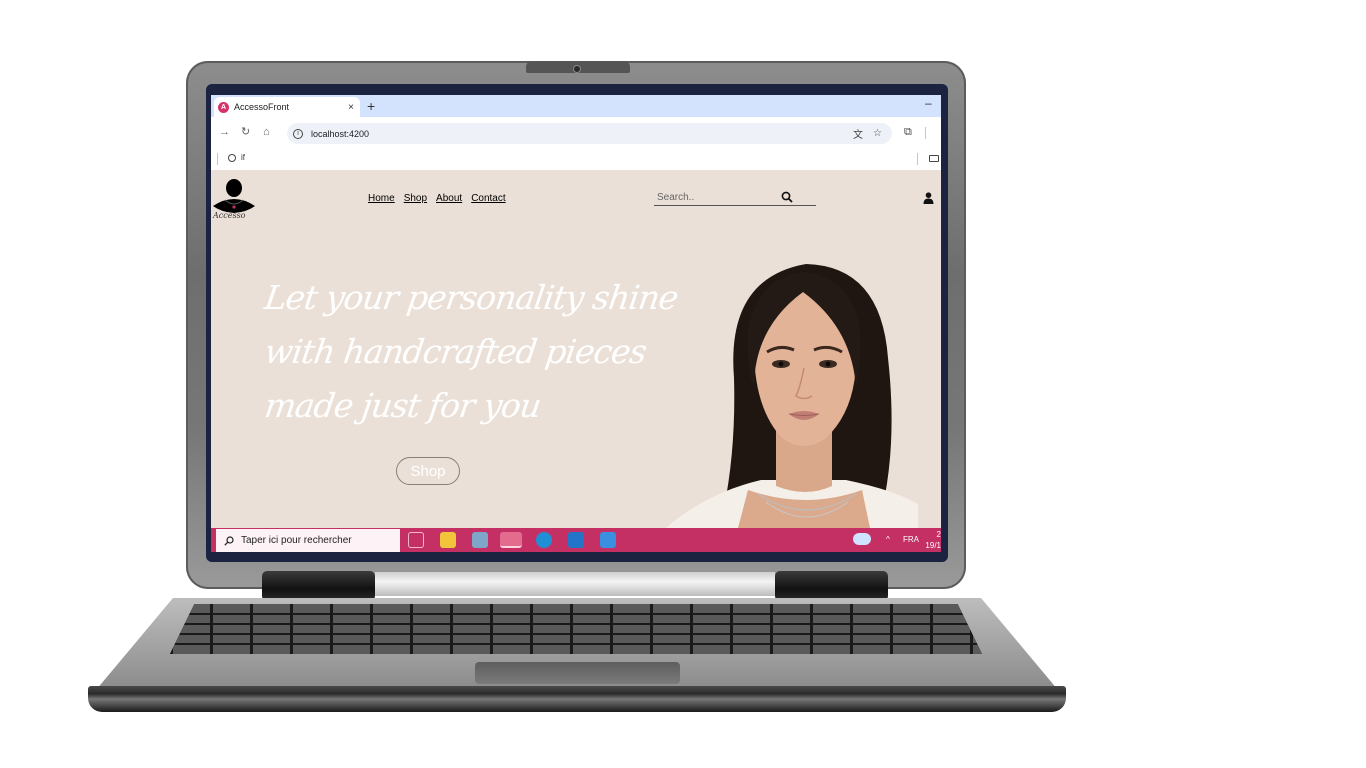 This screenshot has height=768, width=1366. I want to click on hinge-bar, so click(575, 584).